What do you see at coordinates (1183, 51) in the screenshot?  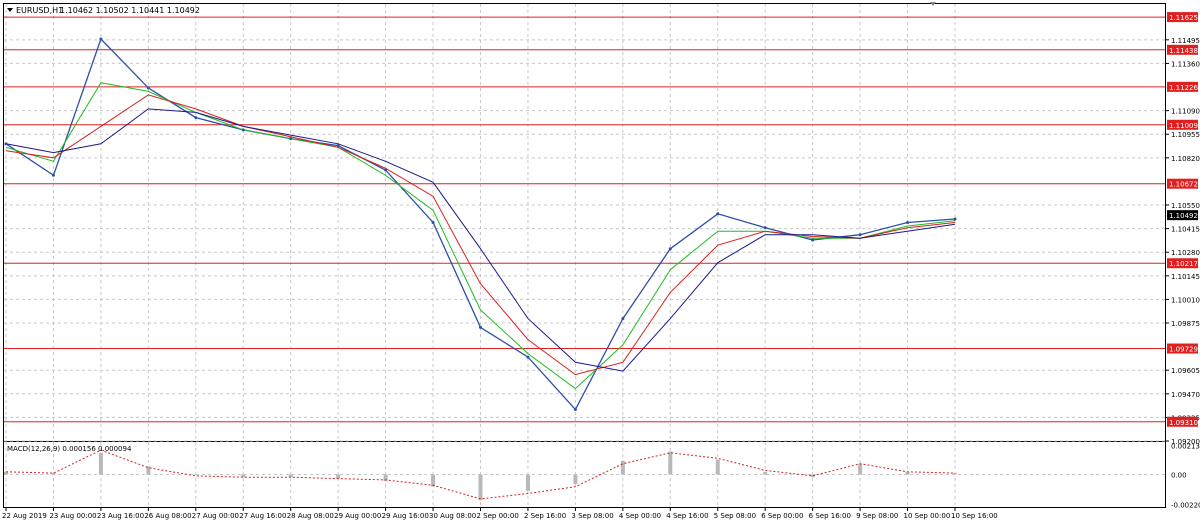 I see `level-price-label: 1.11438` at bounding box center [1183, 51].